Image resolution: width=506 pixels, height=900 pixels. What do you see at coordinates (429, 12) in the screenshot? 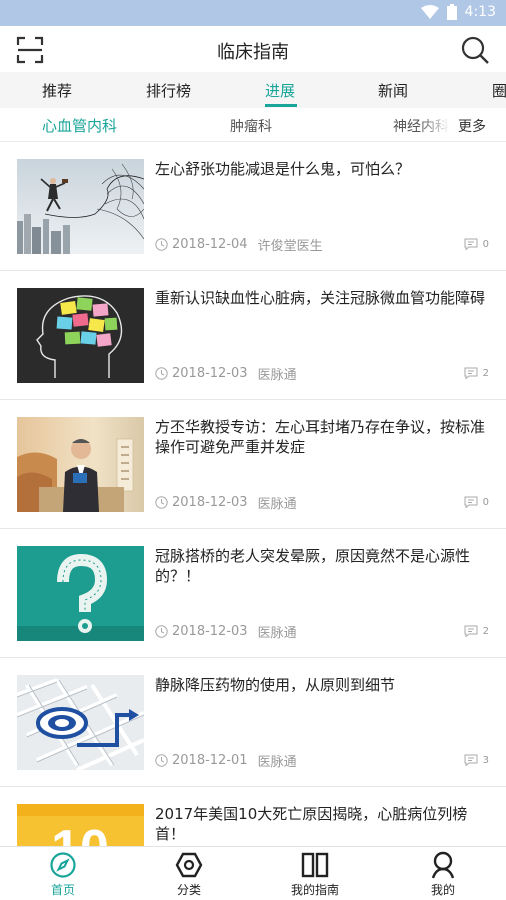
I see `wifi-icon` at bounding box center [429, 12].